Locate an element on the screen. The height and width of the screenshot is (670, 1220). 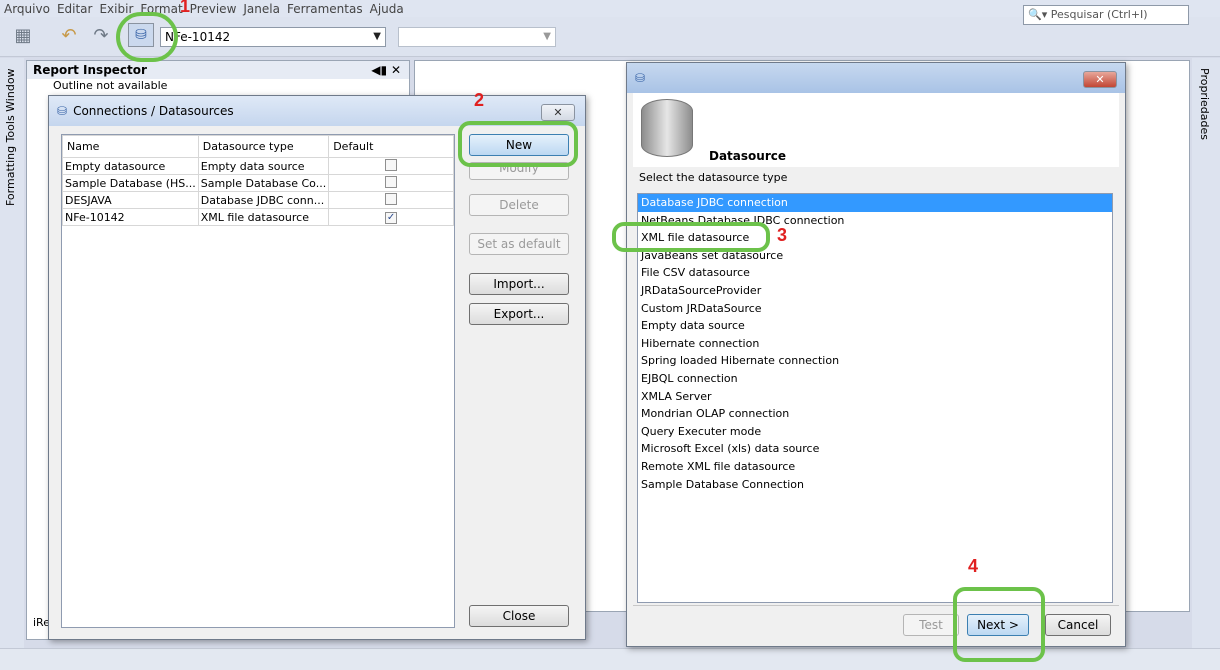
delete-button: Delete is located at coordinates (519, 205).